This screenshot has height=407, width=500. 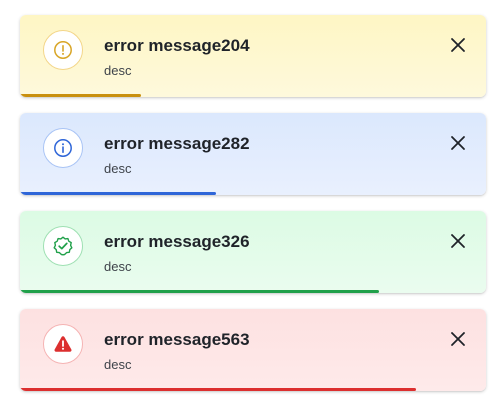 I want to click on warning-circle-icon, so click(x=63, y=50).